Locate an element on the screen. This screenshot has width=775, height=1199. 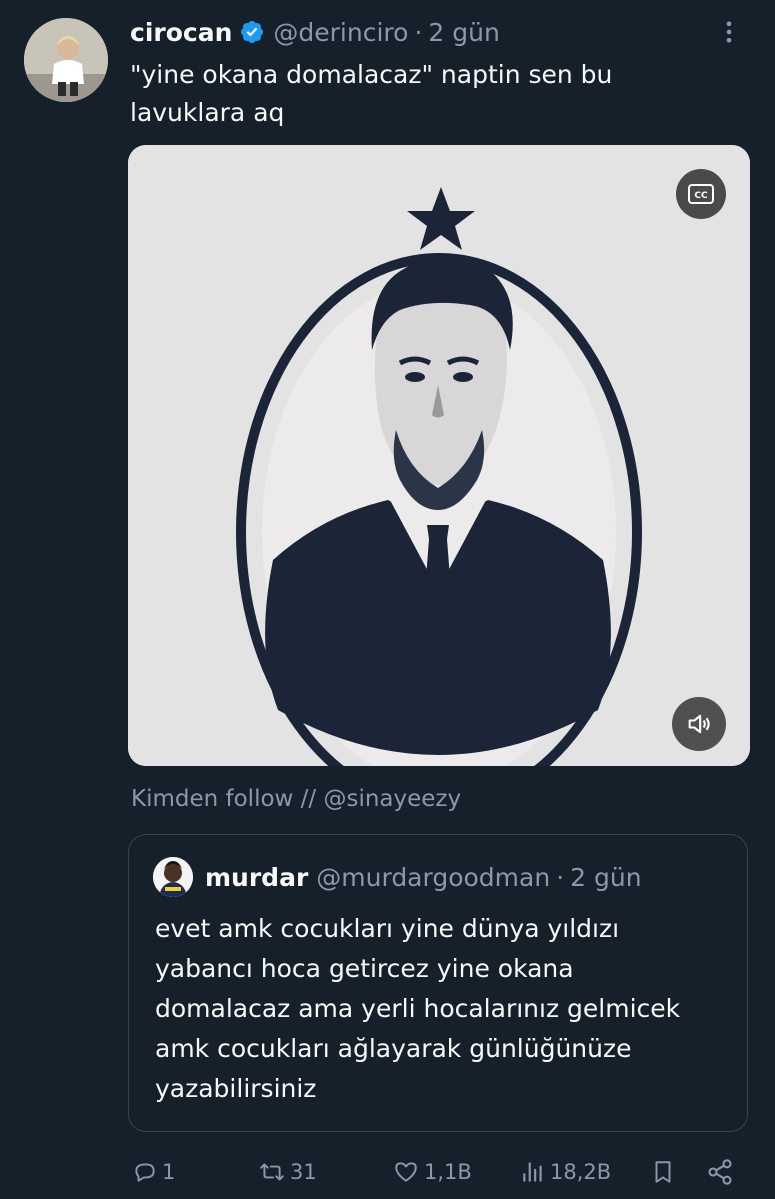
tweet-actions-bar: 1 31 1,1B 18,2B is located at coordinates (438, 1172).